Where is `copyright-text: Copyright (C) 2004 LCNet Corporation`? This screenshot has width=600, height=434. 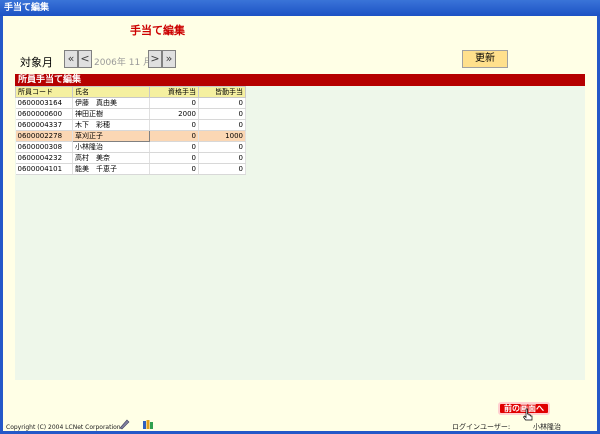 copyright-text: Copyright (C) 2004 LCNet Corporation is located at coordinates (63, 427).